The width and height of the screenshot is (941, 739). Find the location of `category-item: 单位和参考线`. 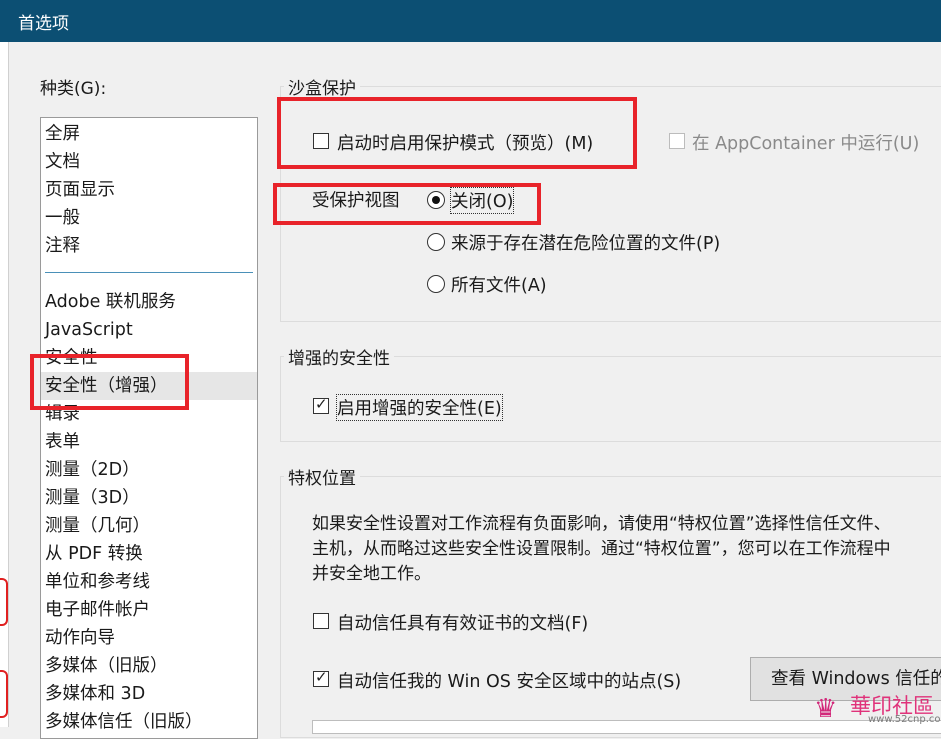

category-item: 单位和参考线 is located at coordinates (97, 582).